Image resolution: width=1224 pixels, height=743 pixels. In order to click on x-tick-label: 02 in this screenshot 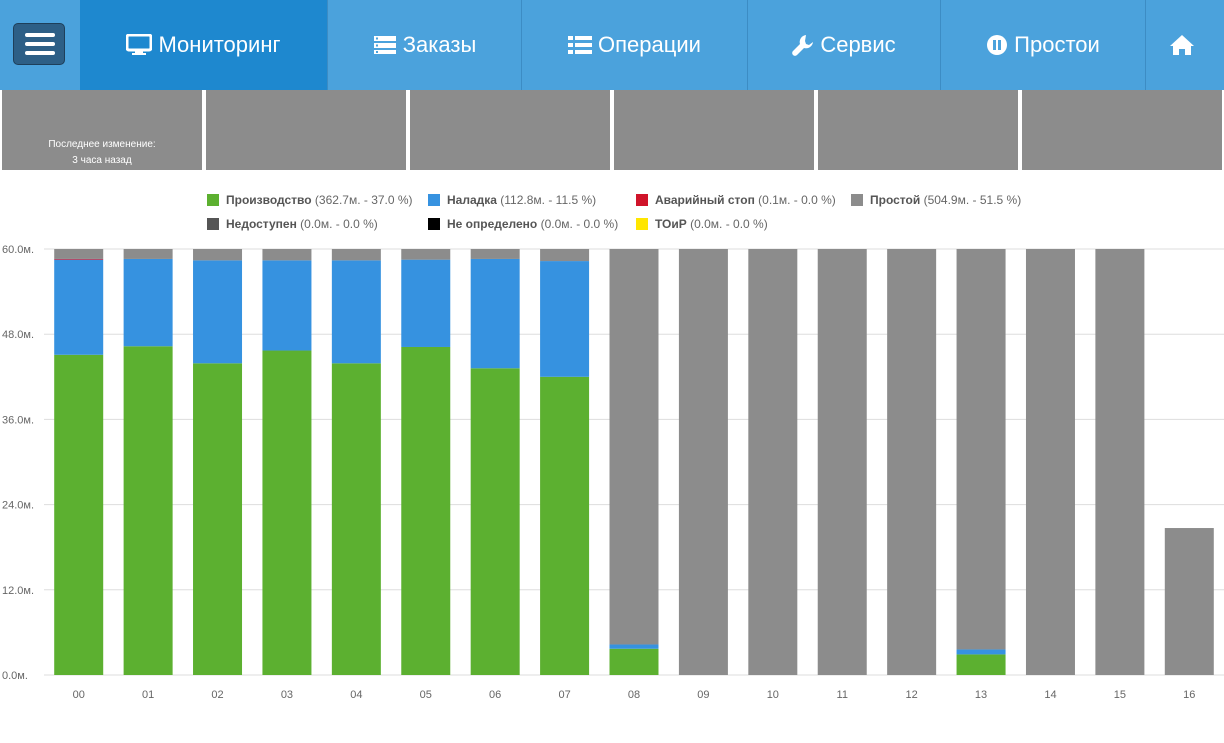, I will do `click(217, 695)`.